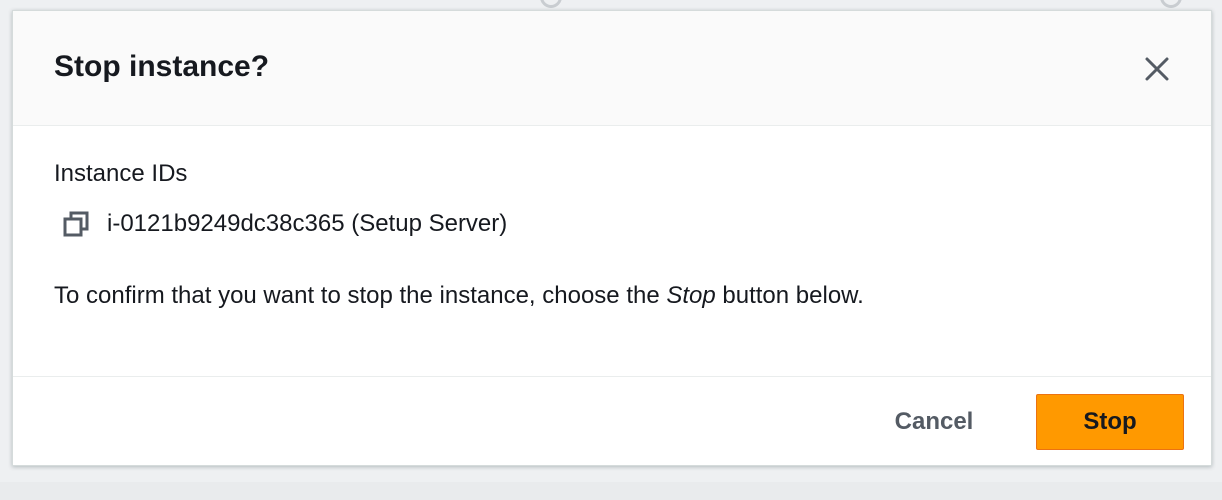  What do you see at coordinates (691, 295) in the screenshot?
I see `confirmation-emphasis: Stop` at bounding box center [691, 295].